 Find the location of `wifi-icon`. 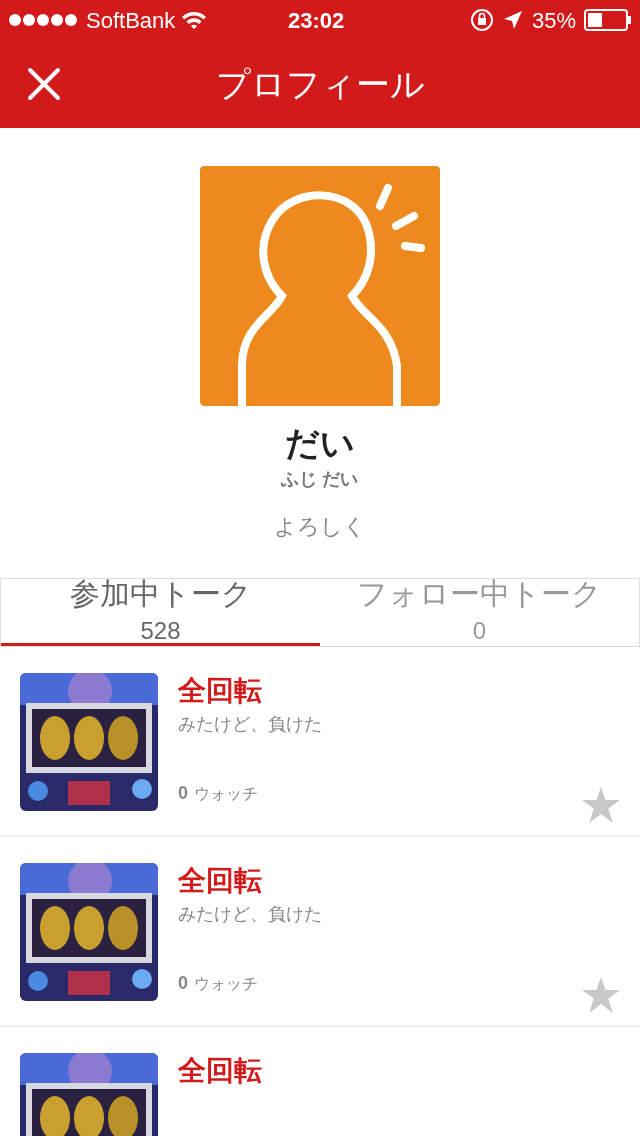

wifi-icon is located at coordinates (194, 20).